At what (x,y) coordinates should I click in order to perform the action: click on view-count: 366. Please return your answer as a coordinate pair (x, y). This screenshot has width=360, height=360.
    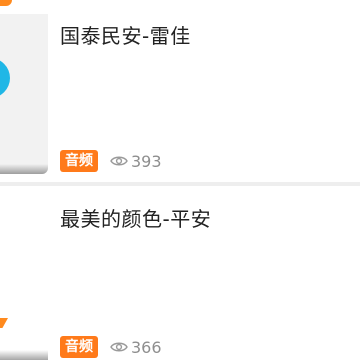
    Looking at the image, I should click on (146, 347).